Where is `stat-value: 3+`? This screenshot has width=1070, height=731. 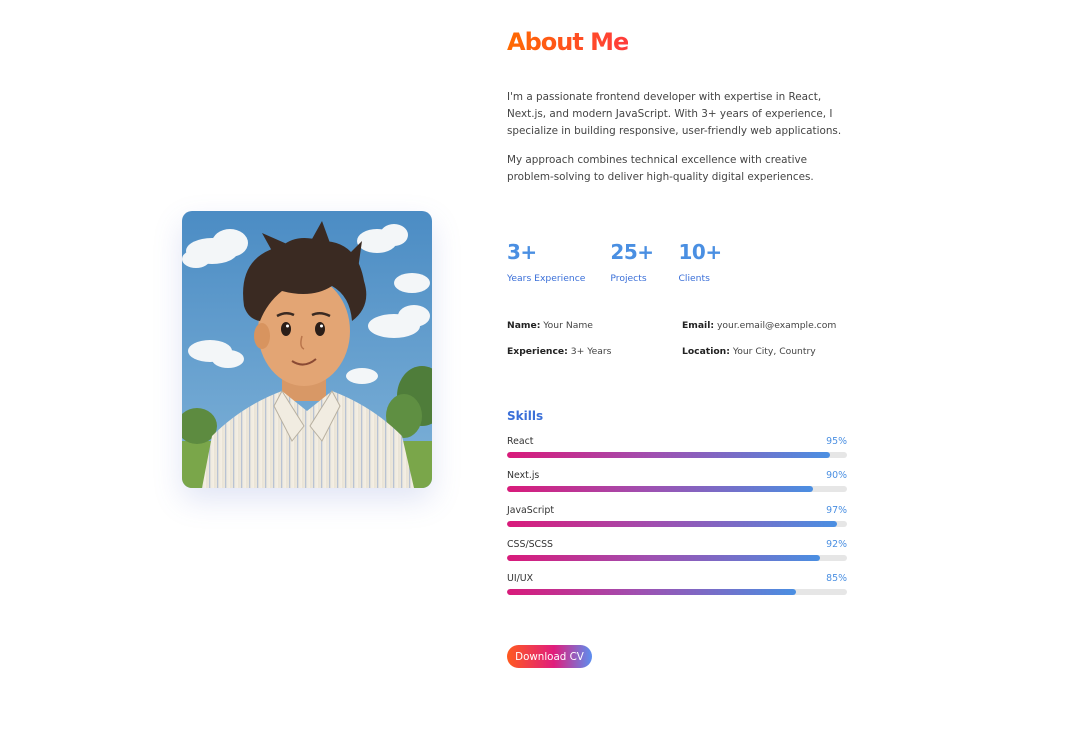 stat-value: 3+ is located at coordinates (522, 252).